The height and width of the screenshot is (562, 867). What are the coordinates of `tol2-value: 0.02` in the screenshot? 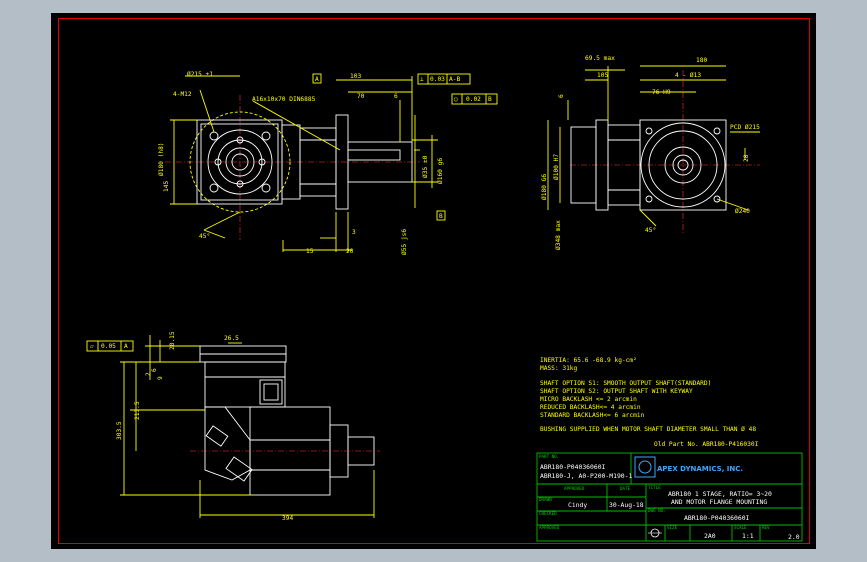 It's located at (473, 99).